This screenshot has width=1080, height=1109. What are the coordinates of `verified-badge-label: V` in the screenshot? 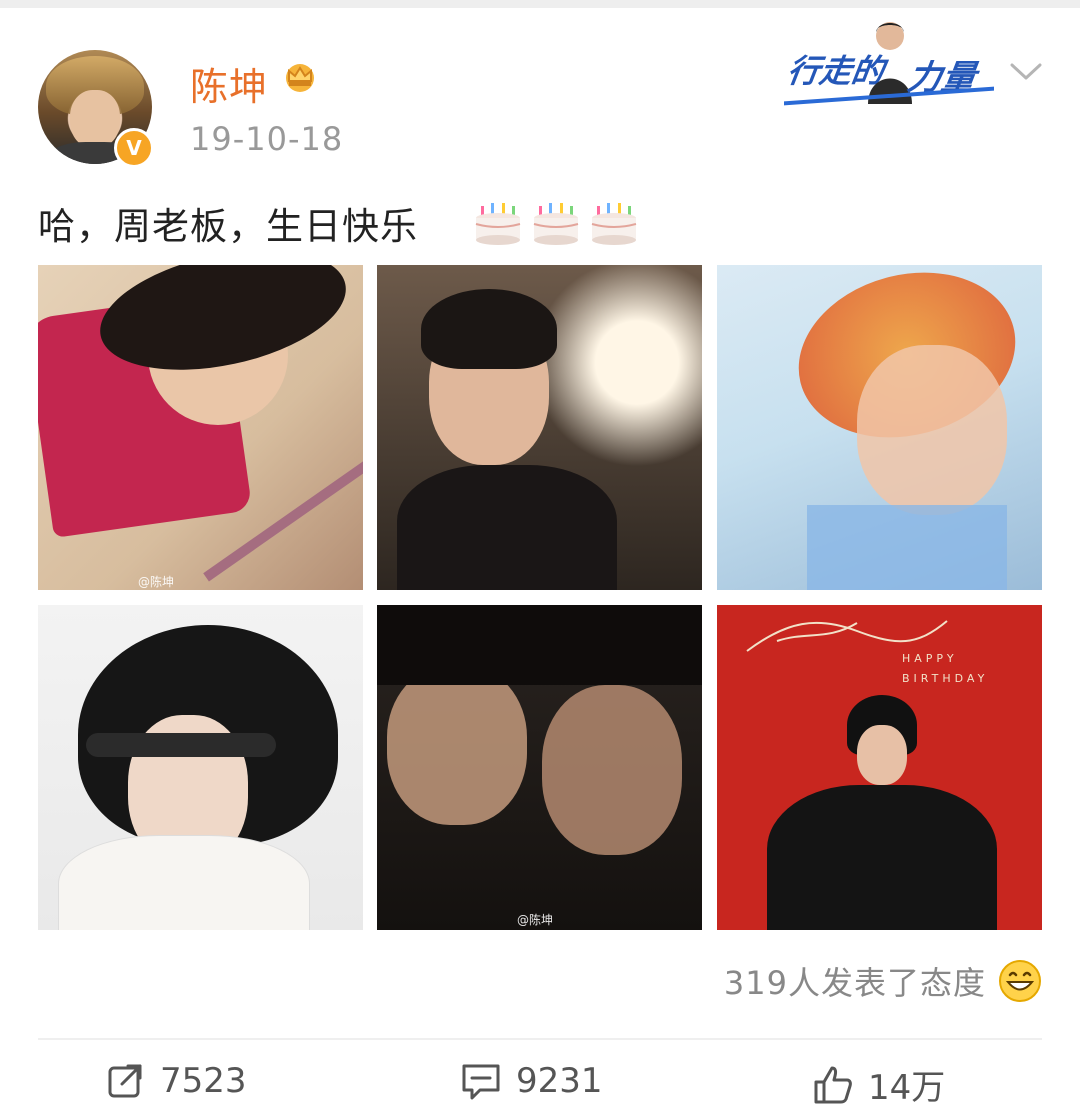 It's located at (134, 148).